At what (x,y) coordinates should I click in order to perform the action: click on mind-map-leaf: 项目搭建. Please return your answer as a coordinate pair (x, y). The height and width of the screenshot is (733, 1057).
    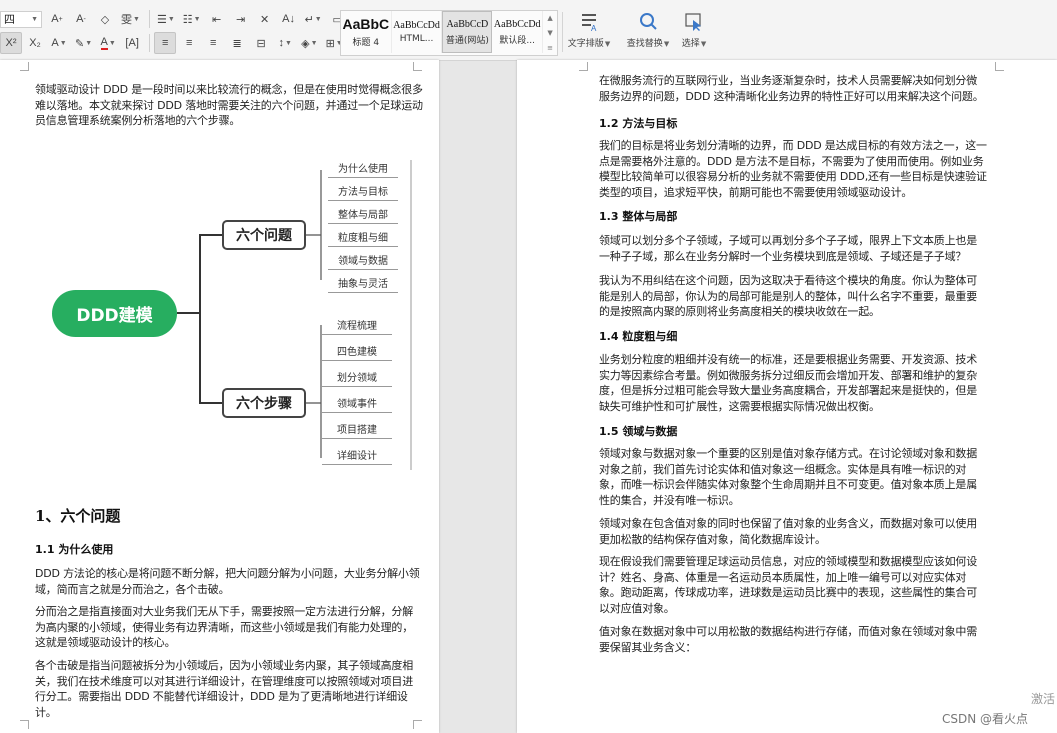
    Looking at the image, I should click on (357, 430).